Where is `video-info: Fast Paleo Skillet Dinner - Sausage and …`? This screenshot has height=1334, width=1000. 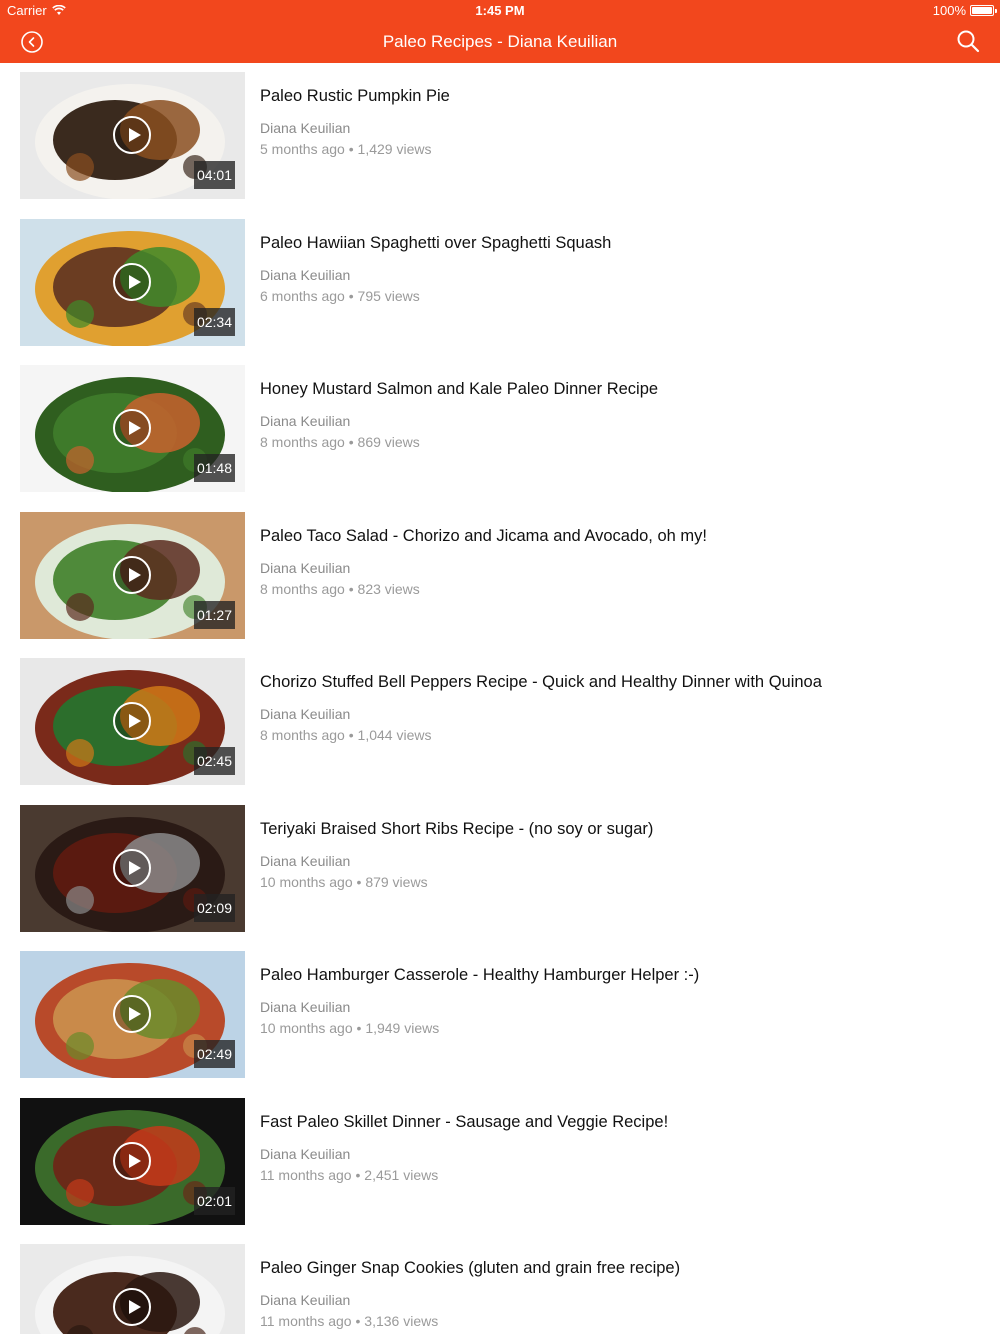 video-info: Fast Paleo Skillet Dinner - Sausage and … is located at coordinates (620, 1148).